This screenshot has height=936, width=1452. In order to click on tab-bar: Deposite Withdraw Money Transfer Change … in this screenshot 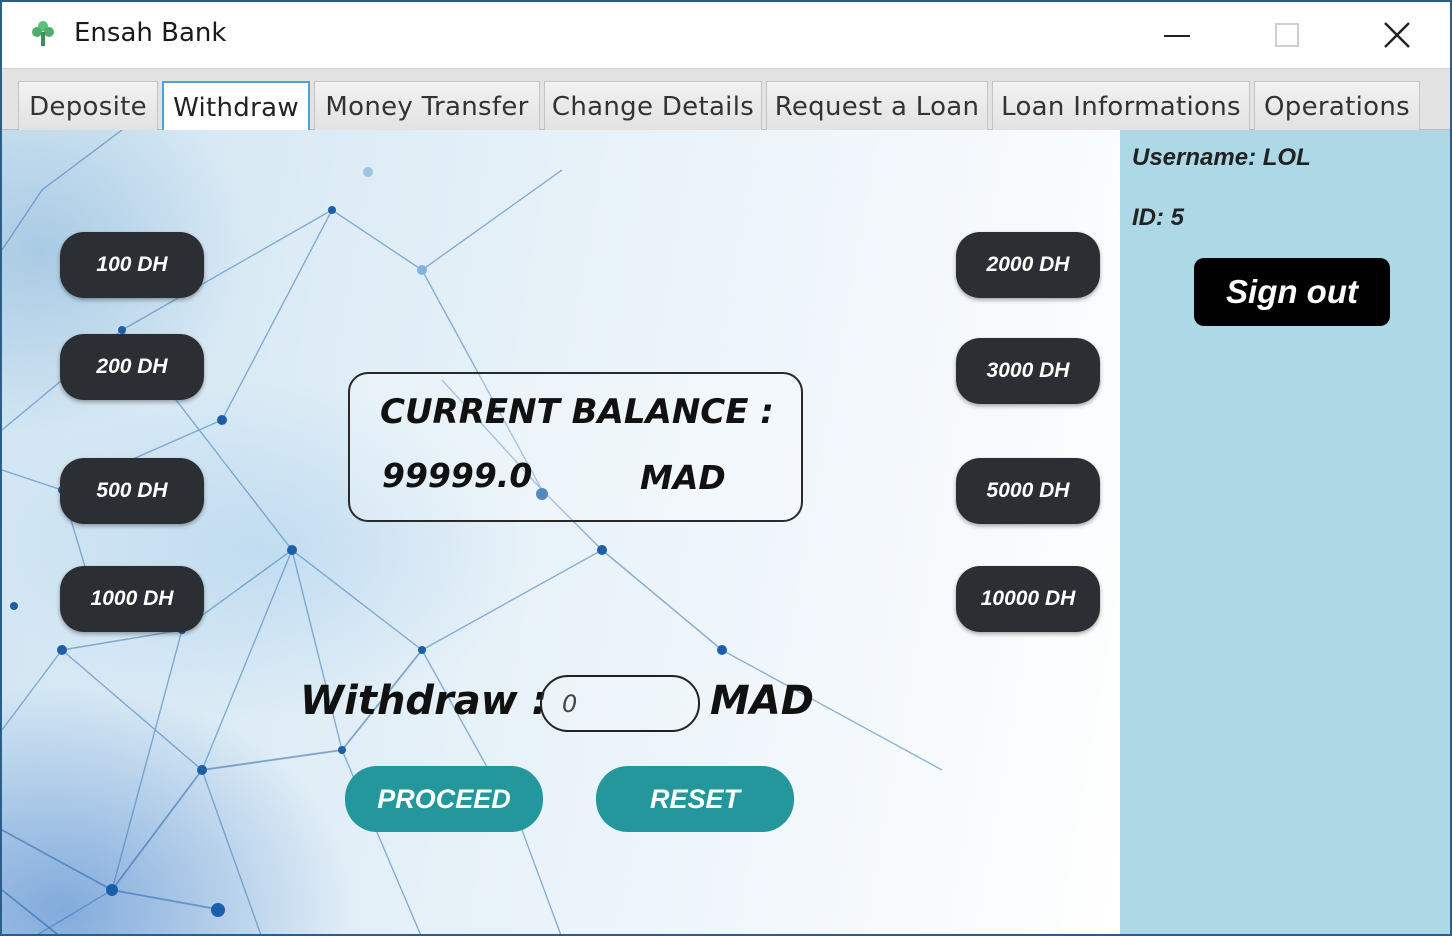, I will do `click(726, 100)`.